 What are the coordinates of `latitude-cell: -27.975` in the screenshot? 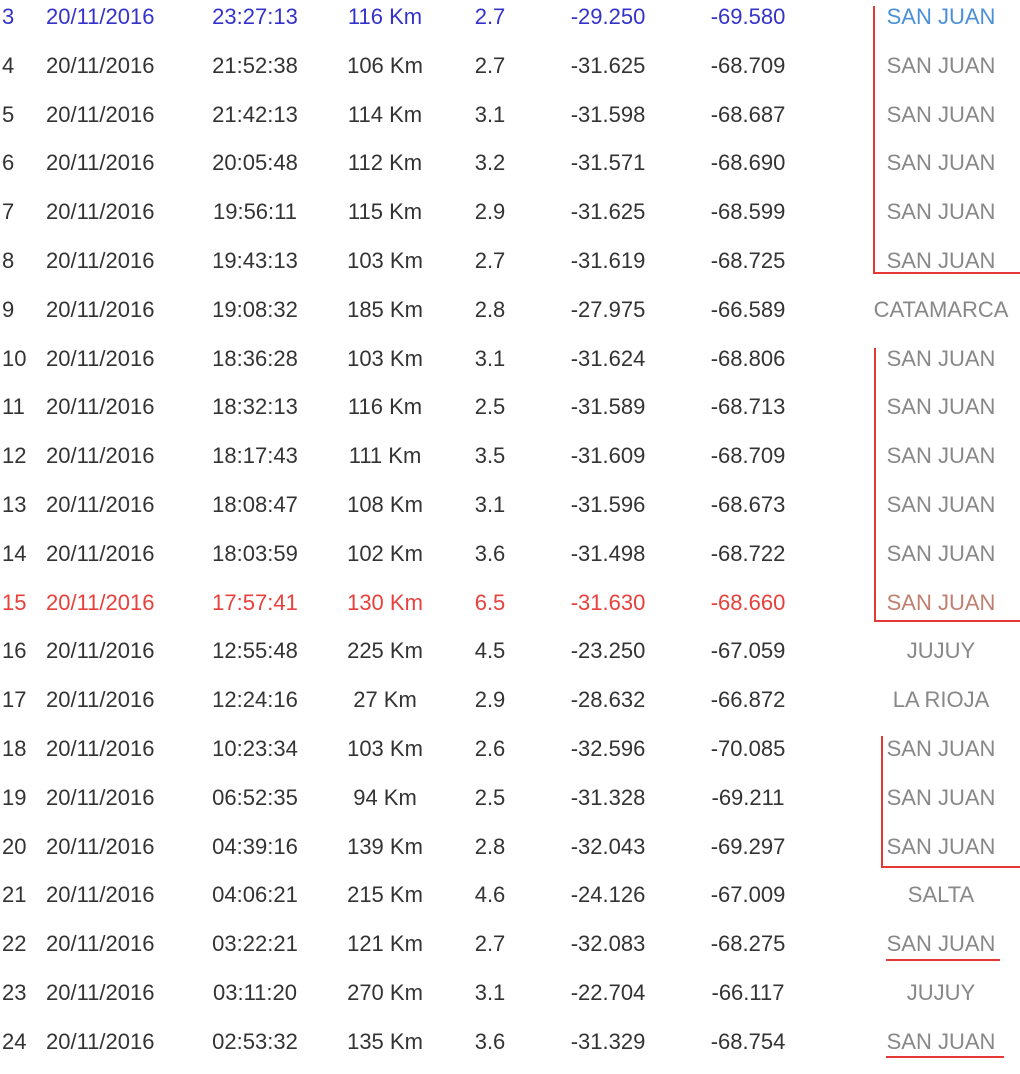 It's located at (608, 309).